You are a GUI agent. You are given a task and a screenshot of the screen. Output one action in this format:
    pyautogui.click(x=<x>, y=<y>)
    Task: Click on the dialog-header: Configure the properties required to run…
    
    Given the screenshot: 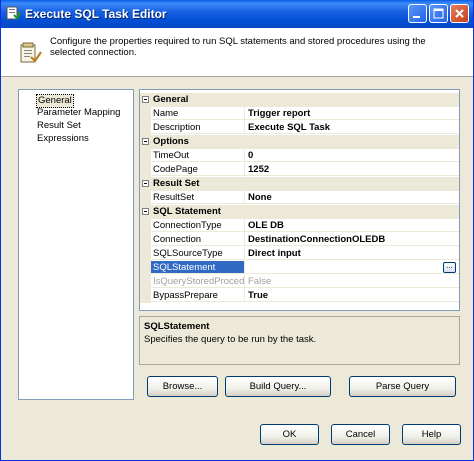 What is the action you would take?
    pyautogui.click(x=237, y=52)
    